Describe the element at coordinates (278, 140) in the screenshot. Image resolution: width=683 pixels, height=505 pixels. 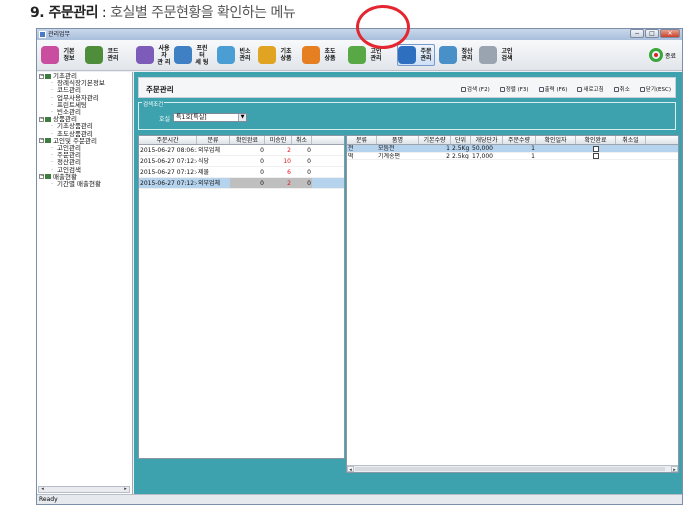
I see `order-list-column-header: 미승인` at that location.